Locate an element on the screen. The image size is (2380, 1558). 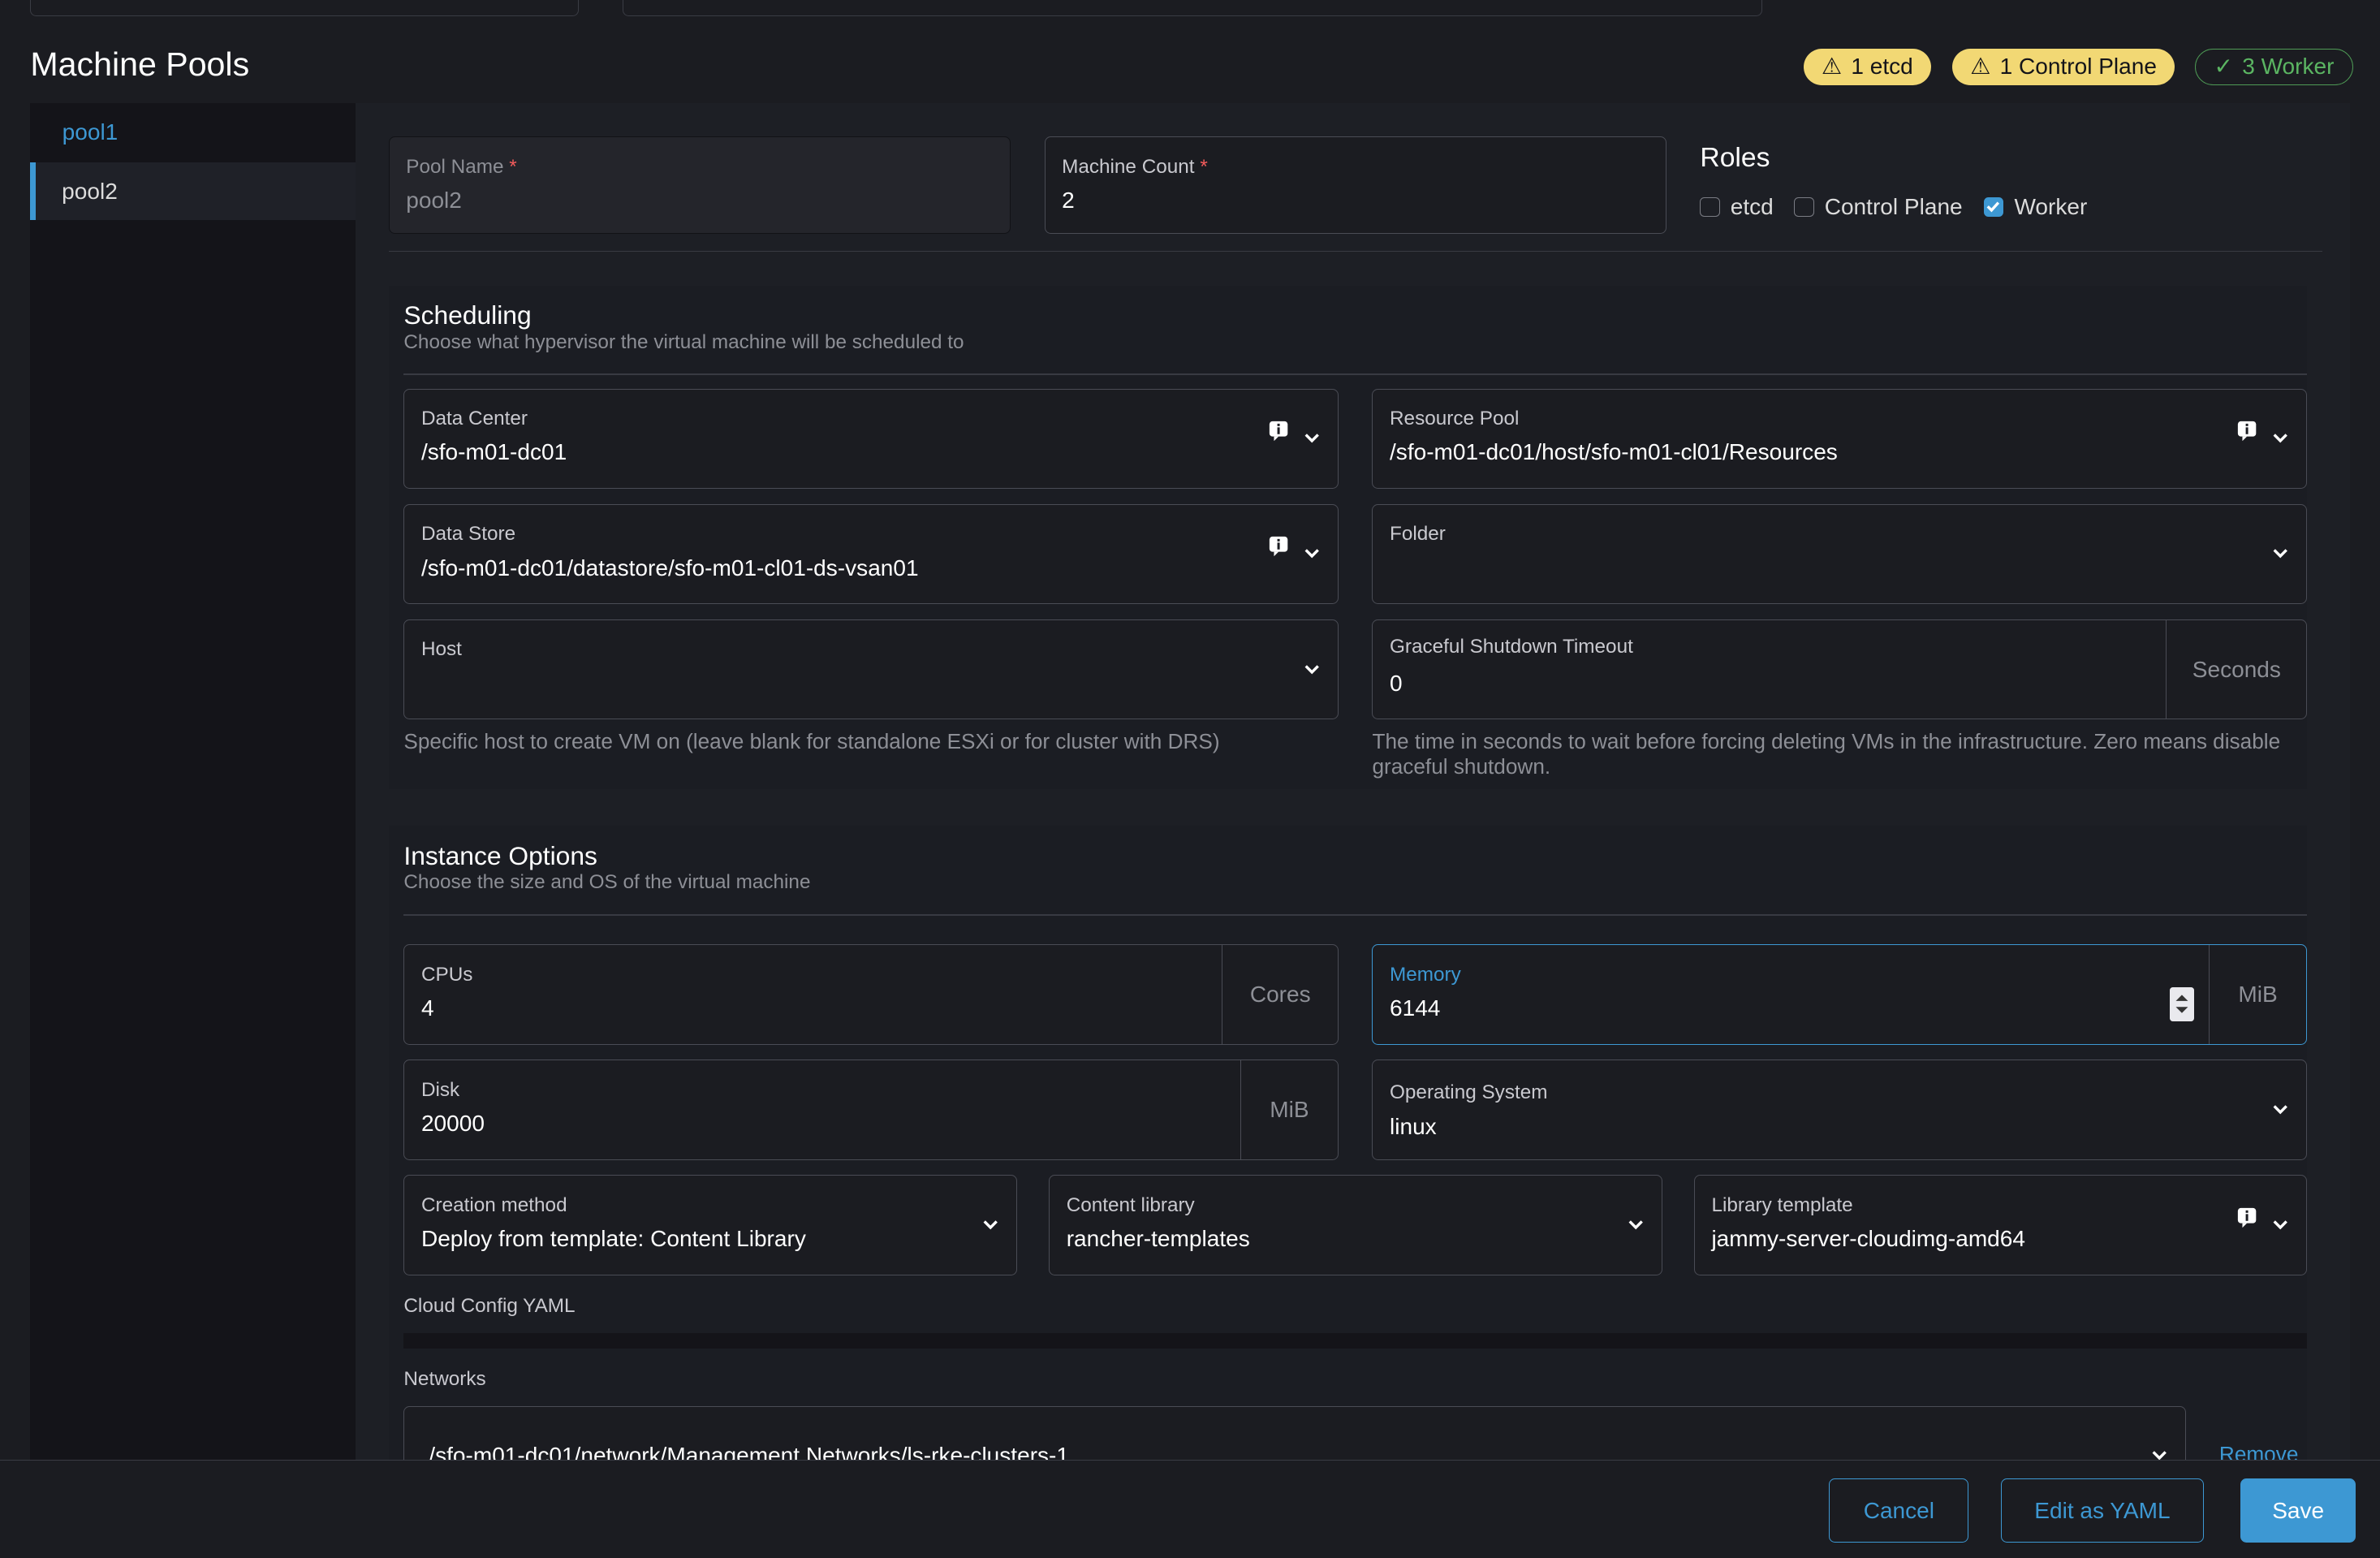
pool-name-field: Pool Name * pool2 is located at coordinates (699, 185).